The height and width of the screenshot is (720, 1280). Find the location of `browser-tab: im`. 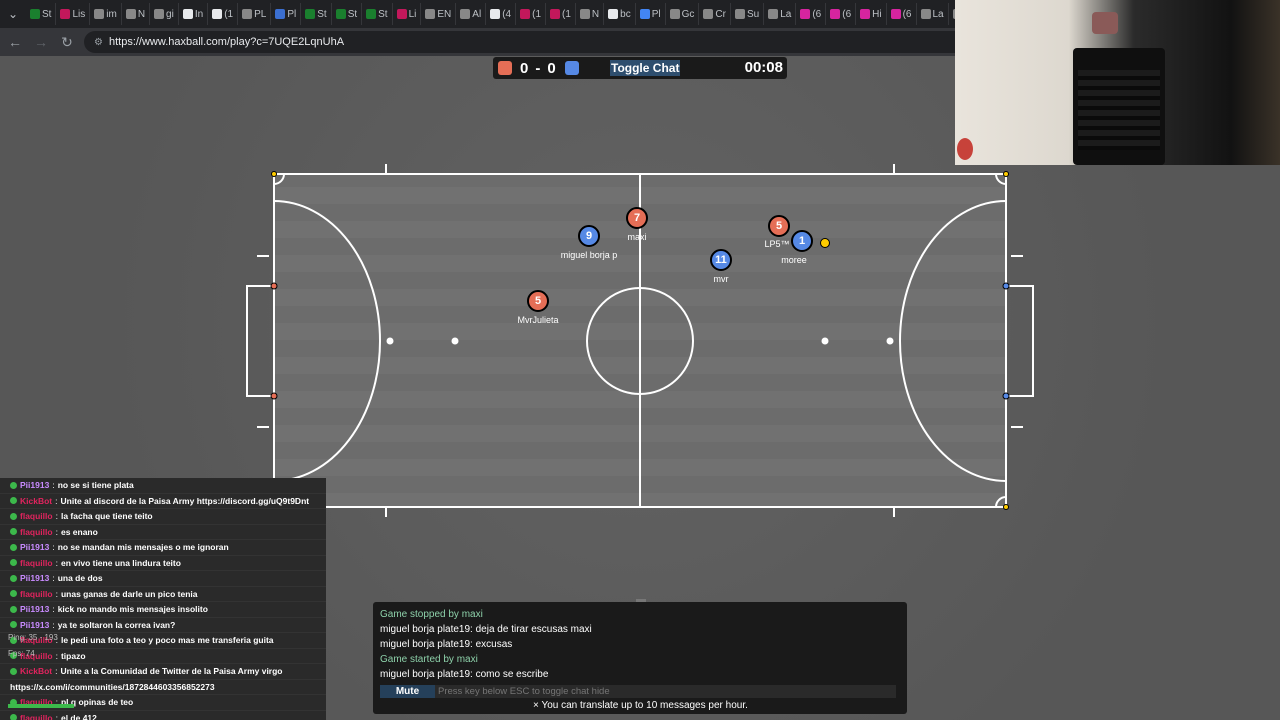

browser-tab: im is located at coordinates (106, 14).